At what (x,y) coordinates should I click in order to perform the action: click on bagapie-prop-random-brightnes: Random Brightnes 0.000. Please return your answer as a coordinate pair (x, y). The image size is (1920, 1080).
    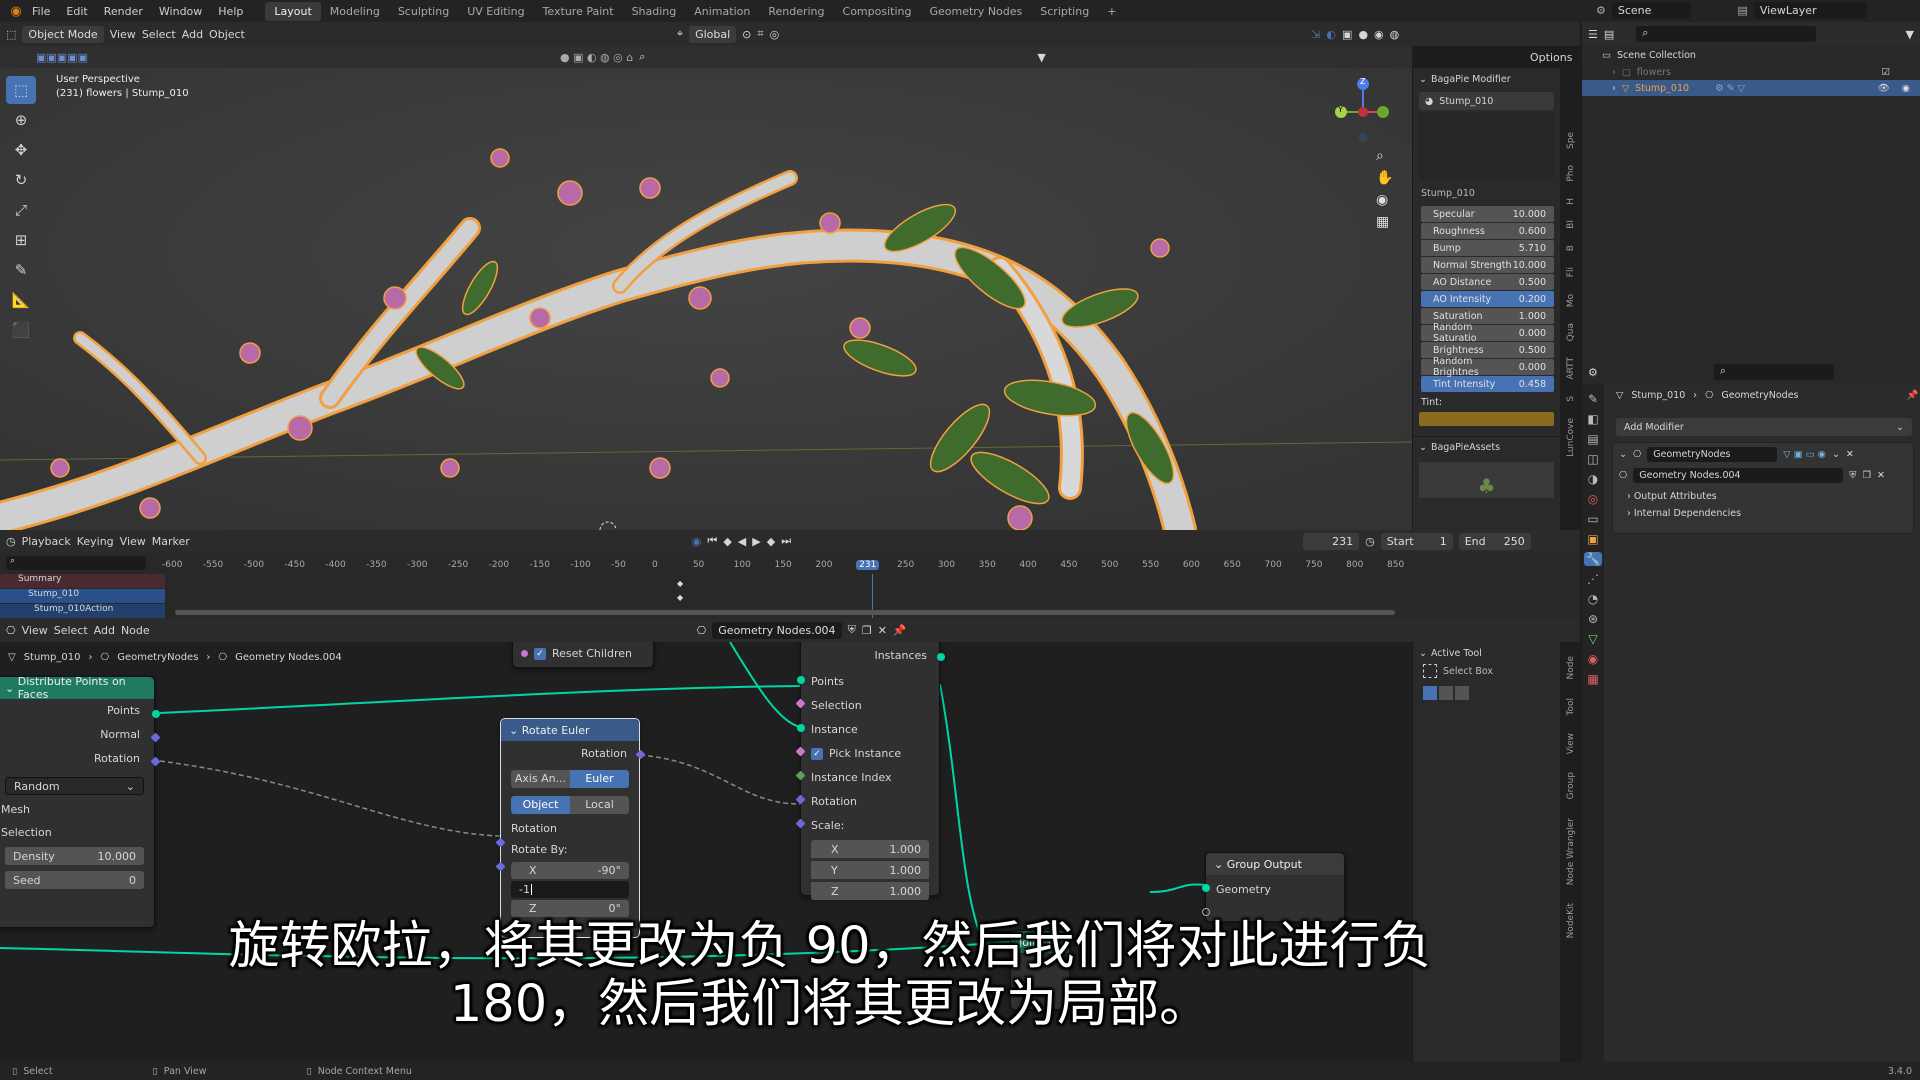
    Looking at the image, I should click on (1487, 367).